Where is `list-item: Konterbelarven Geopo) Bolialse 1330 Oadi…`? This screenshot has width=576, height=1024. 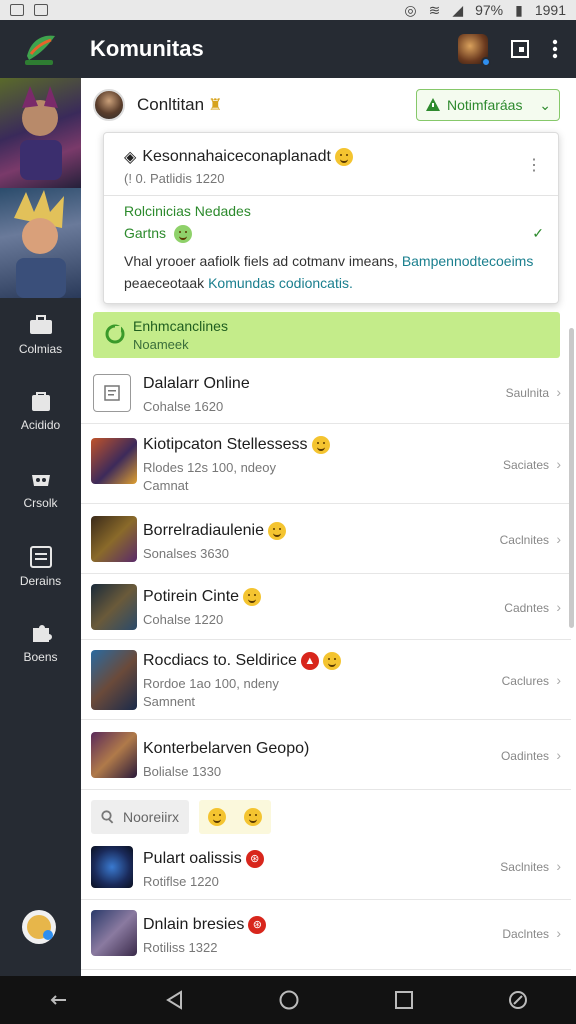 list-item: Konterbelarven Geopo) Bolialse 1330 Oadi… is located at coordinates (326, 755).